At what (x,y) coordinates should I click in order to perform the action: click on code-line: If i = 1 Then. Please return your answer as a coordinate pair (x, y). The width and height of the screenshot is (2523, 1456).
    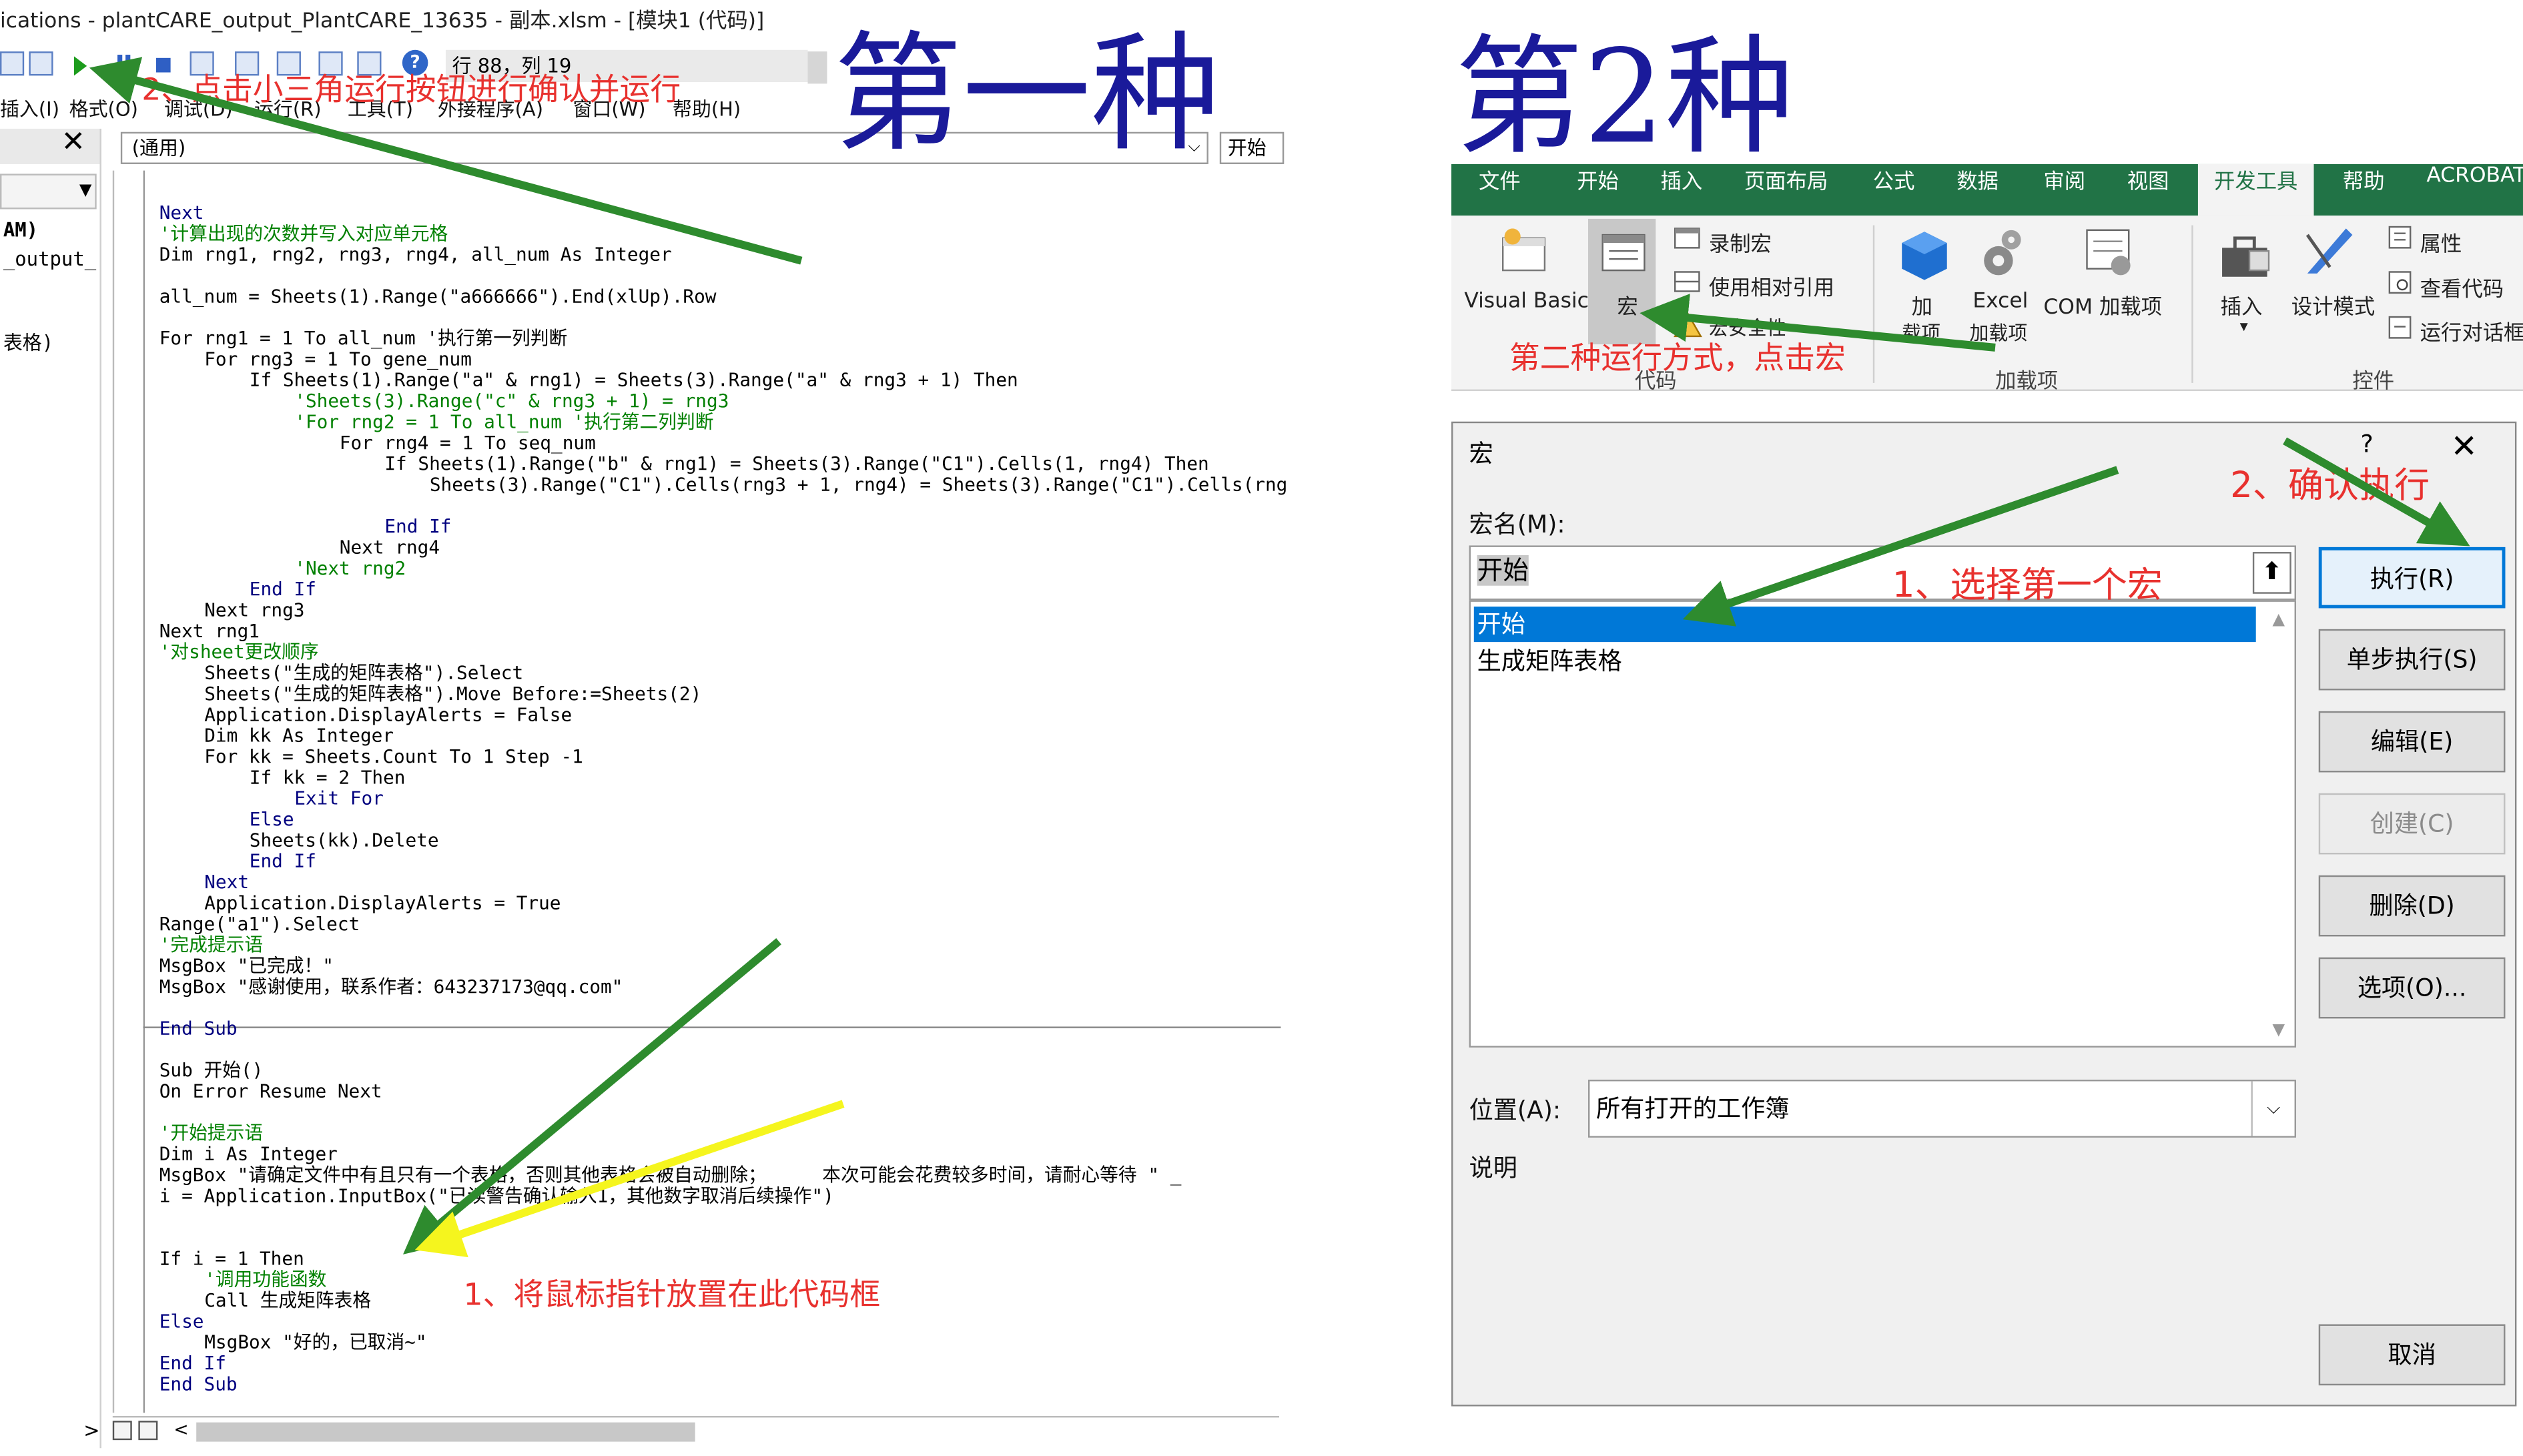
    Looking at the image, I should click on (232, 1258).